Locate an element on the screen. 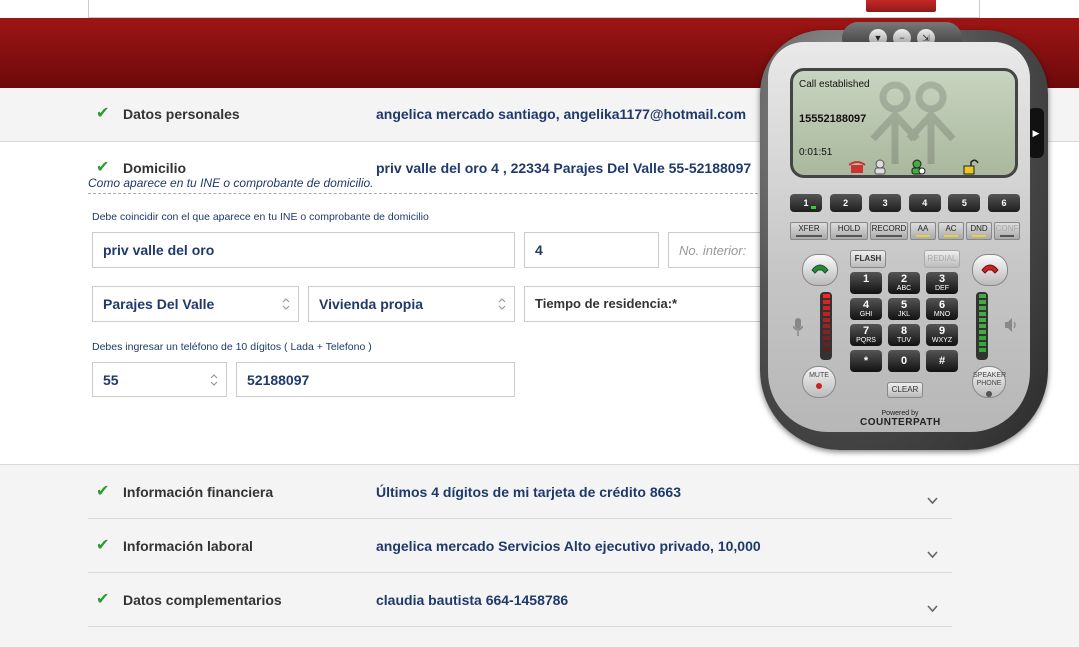  aa-button: AA is located at coordinates (923, 231).